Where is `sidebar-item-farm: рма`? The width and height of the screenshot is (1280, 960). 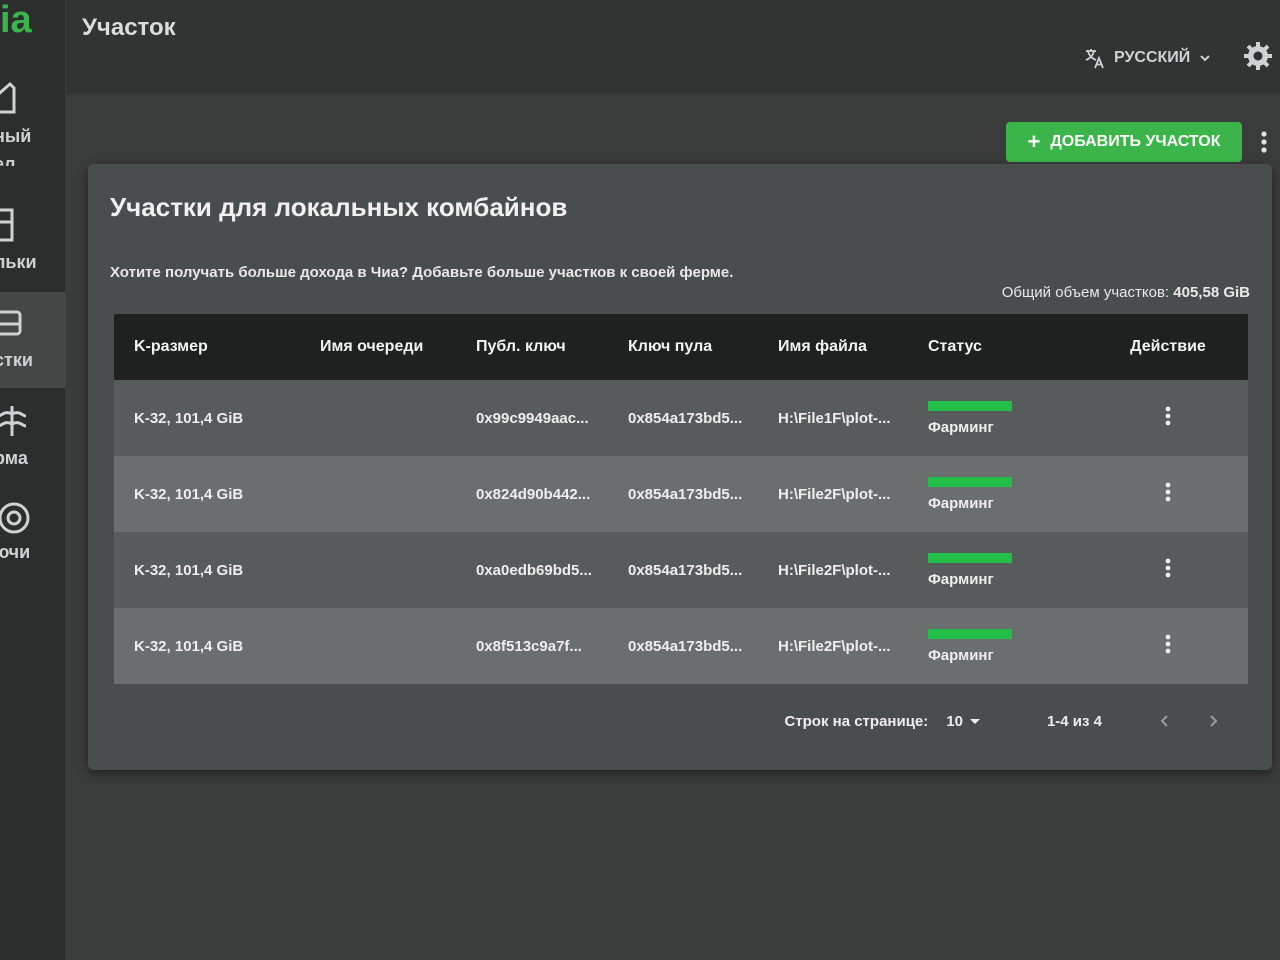
sidebar-item-farm: рма is located at coordinates (33, 440).